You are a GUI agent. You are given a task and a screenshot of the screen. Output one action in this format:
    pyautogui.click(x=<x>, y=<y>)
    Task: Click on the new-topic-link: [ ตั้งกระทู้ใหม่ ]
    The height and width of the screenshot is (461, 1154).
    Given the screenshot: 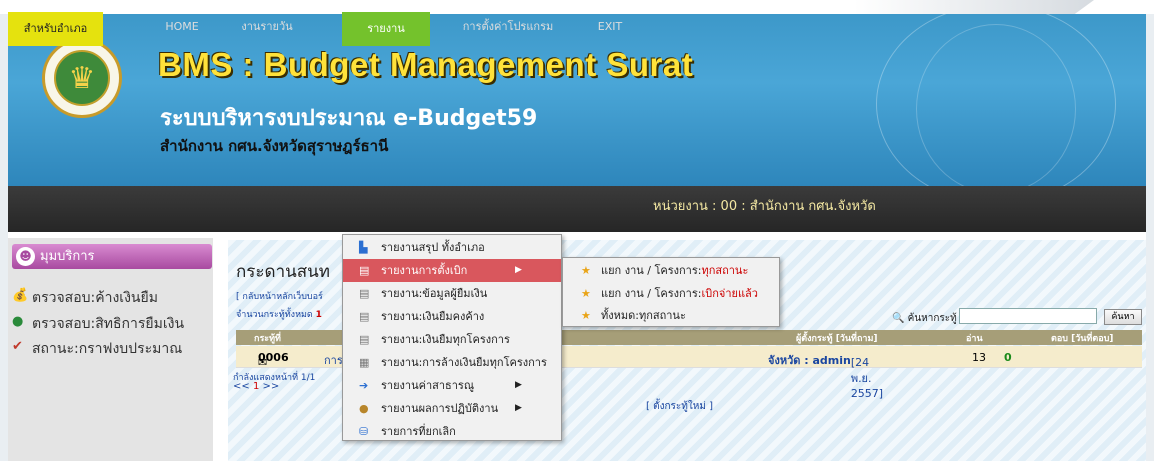 What is the action you would take?
    pyautogui.click(x=679, y=406)
    